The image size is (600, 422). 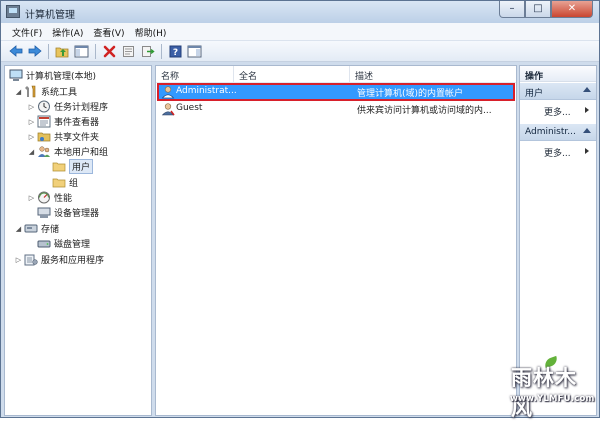 I want to click on help-button: ?, so click(x=175, y=51).